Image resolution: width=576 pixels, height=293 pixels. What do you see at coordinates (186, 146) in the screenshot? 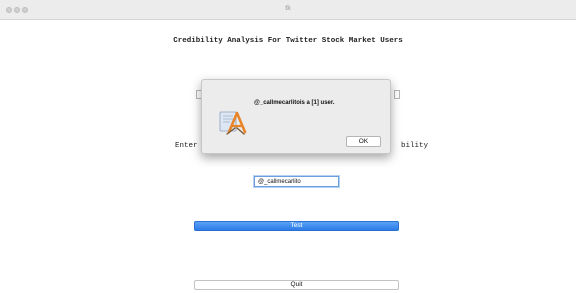
I see `prompt-text-left: Enter` at bounding box center [186, 146].